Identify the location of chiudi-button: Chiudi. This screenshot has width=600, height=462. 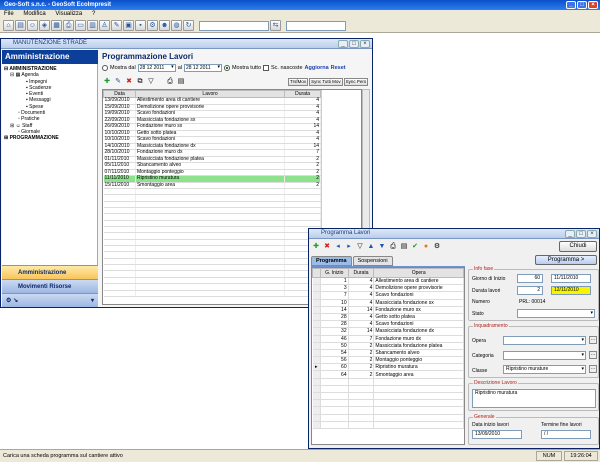
(578, 246).